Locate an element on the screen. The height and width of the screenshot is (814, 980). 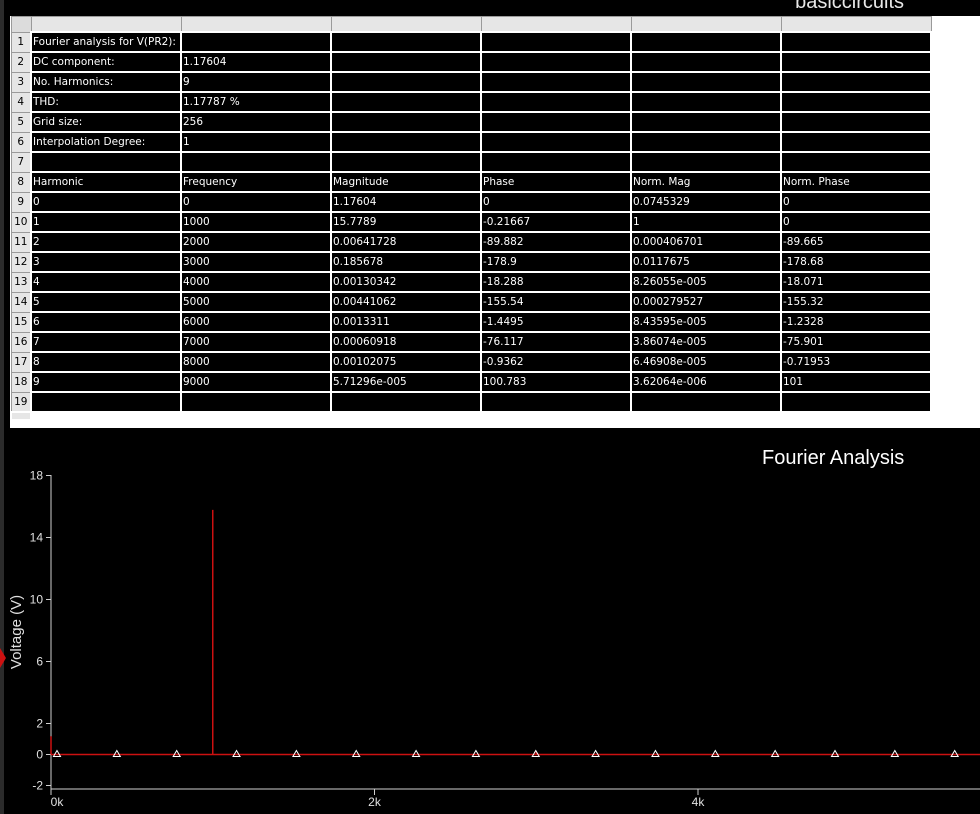
table-cell: -178.68 is located at coordinates (856, 262).